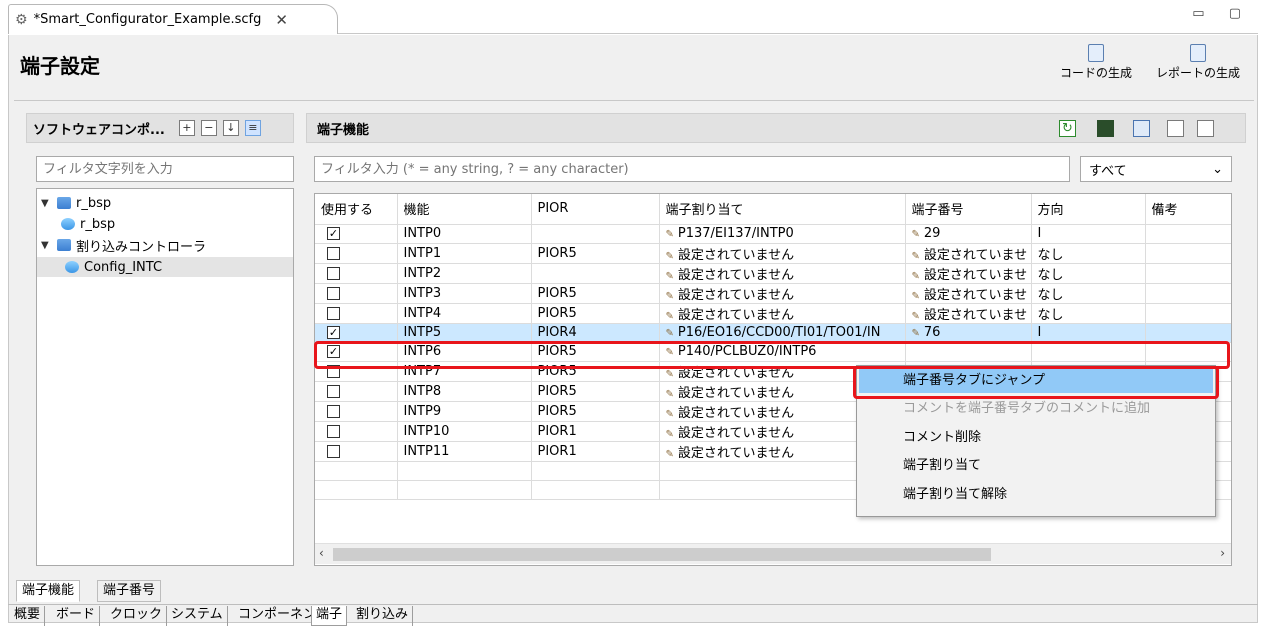  Describe the element at coordinates (1036, 466) in the screenshot. I see `menu-item-assign-pin: 端子割り当て` at that location.